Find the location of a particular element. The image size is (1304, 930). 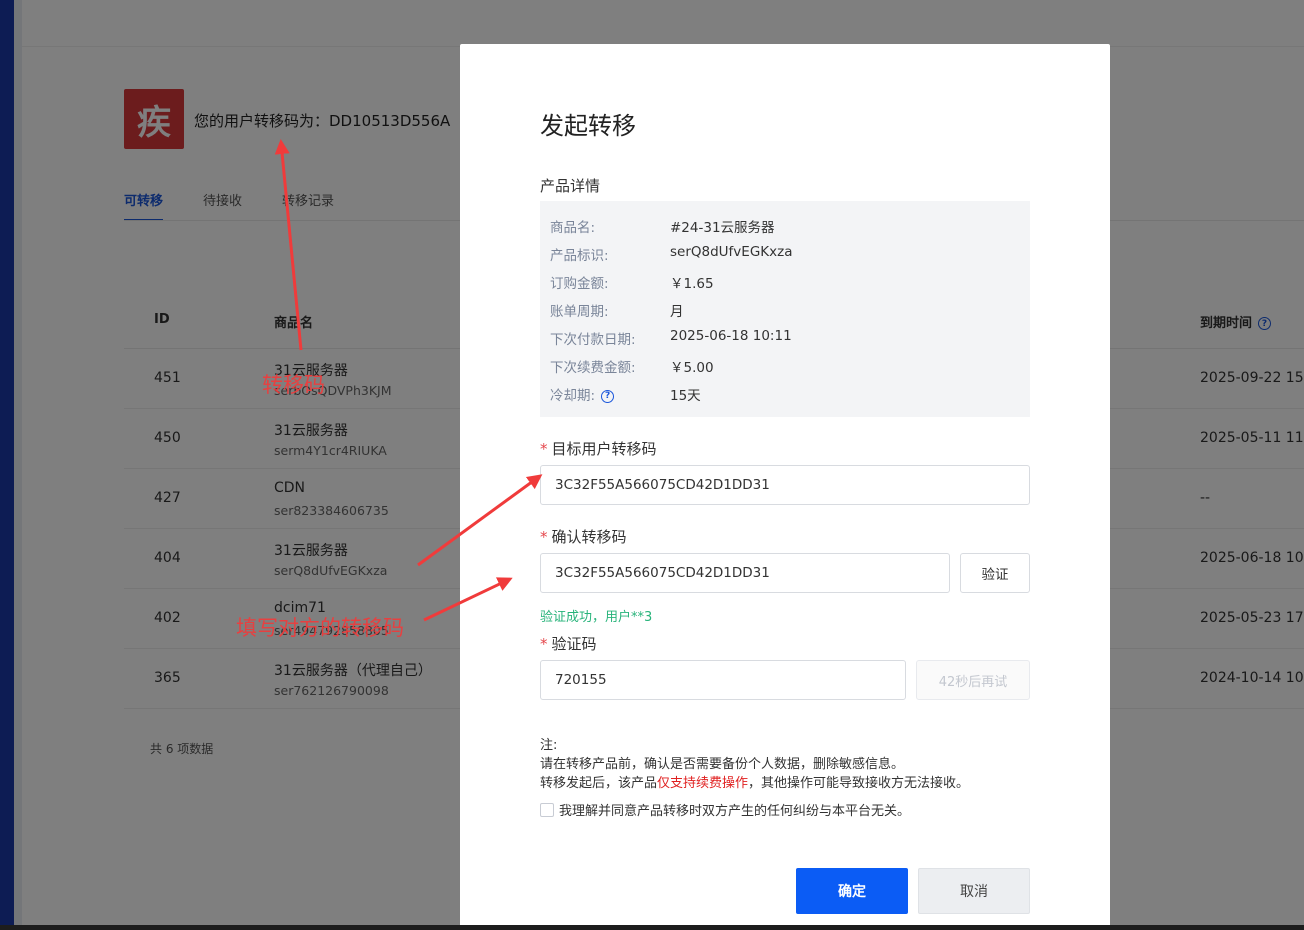

confirm-code-label-text: 确认转移码 is located at coordinates (589, 537).